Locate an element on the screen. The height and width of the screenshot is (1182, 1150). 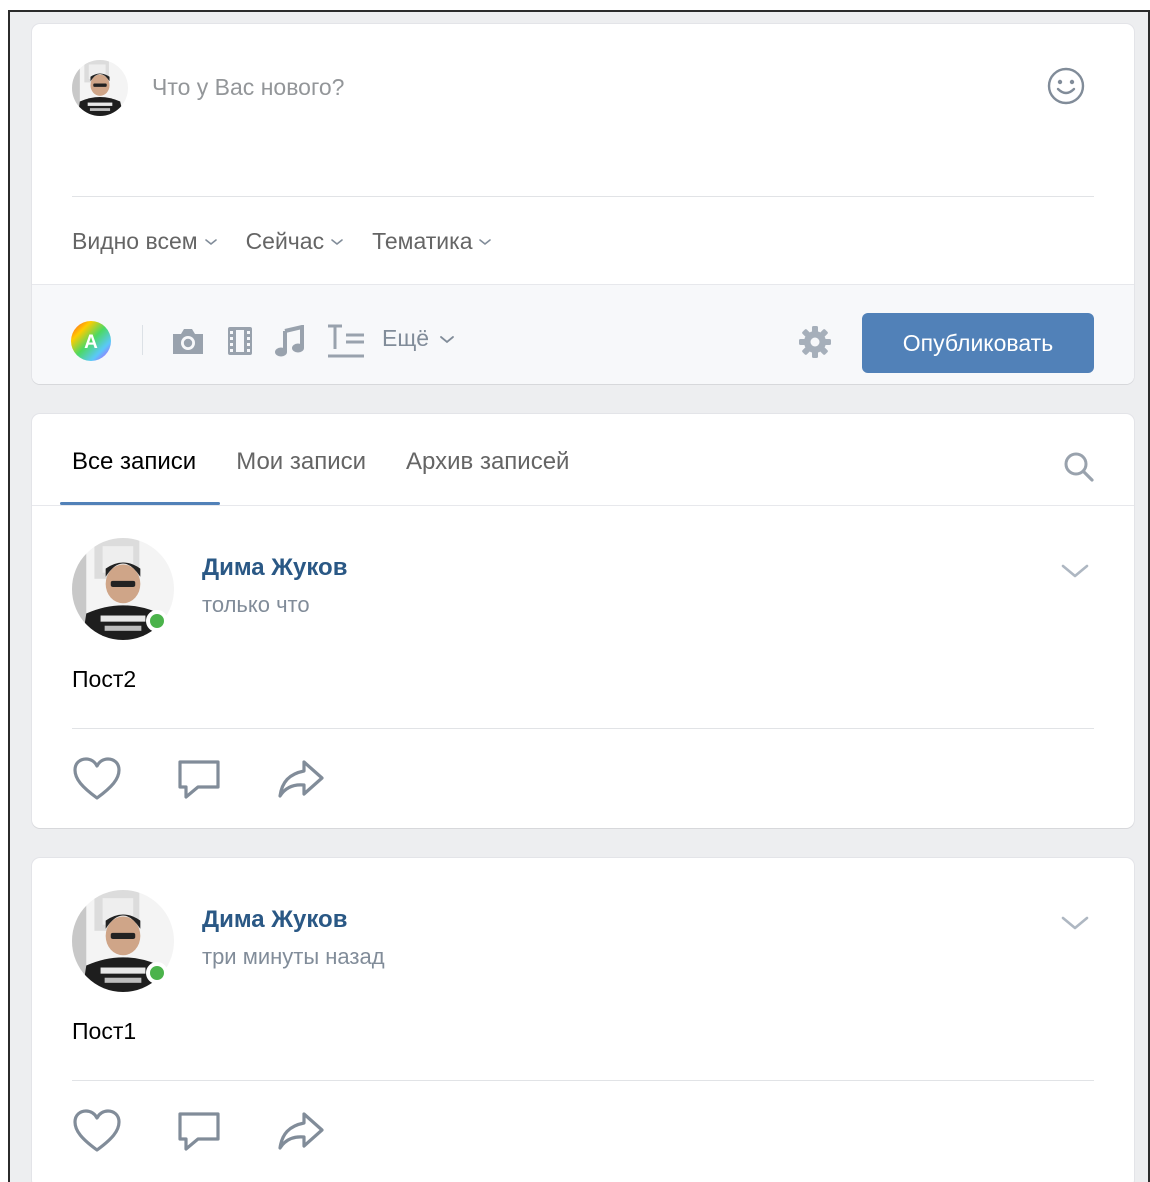
search-icon is located at coordinates (1079, 467).